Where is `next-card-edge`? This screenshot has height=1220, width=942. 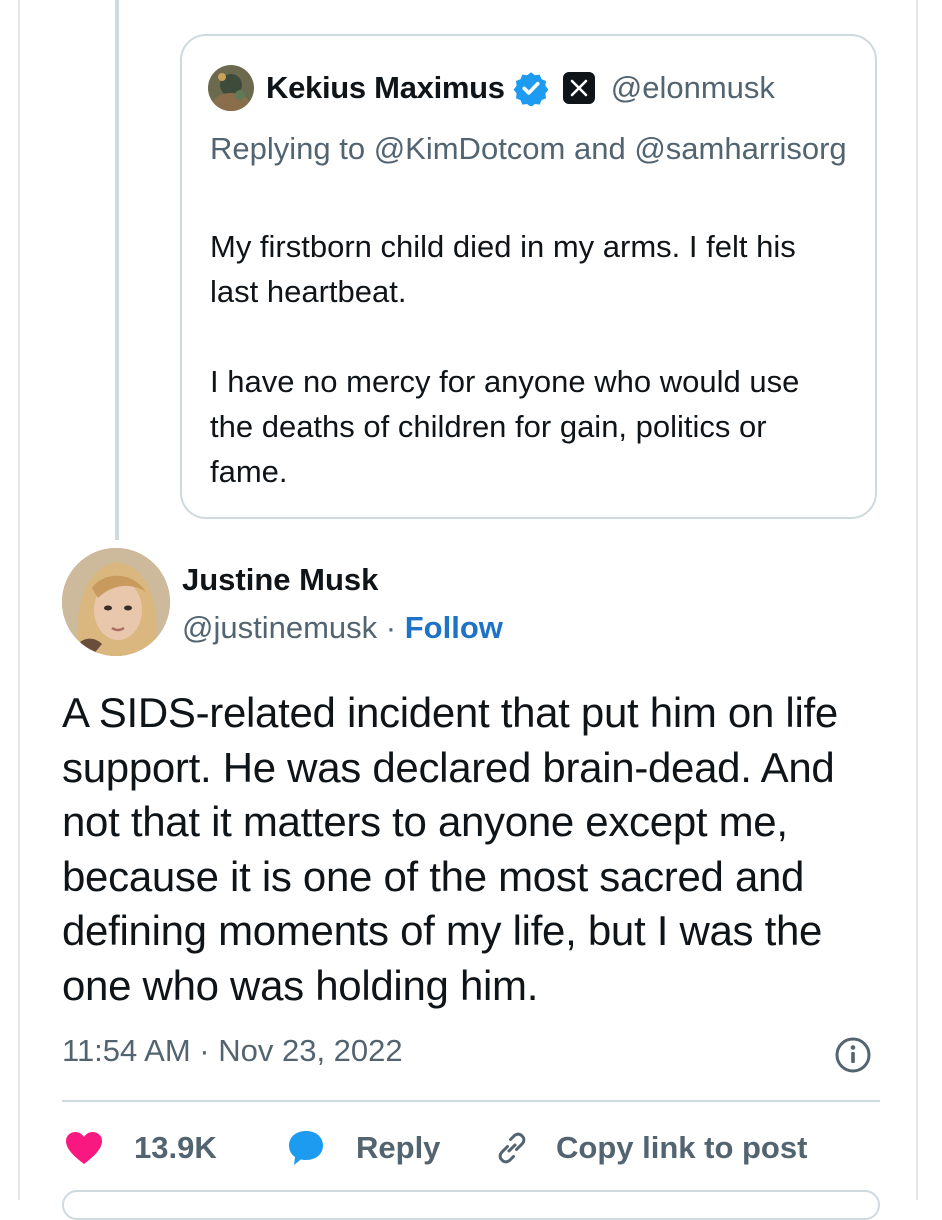 next-card-edge is located at coordinates (471, 1205).